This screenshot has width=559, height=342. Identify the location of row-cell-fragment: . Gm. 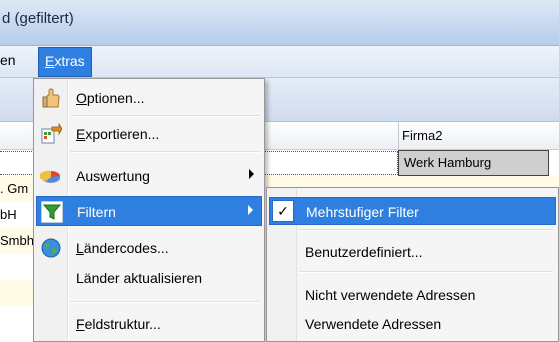
(14, 188).